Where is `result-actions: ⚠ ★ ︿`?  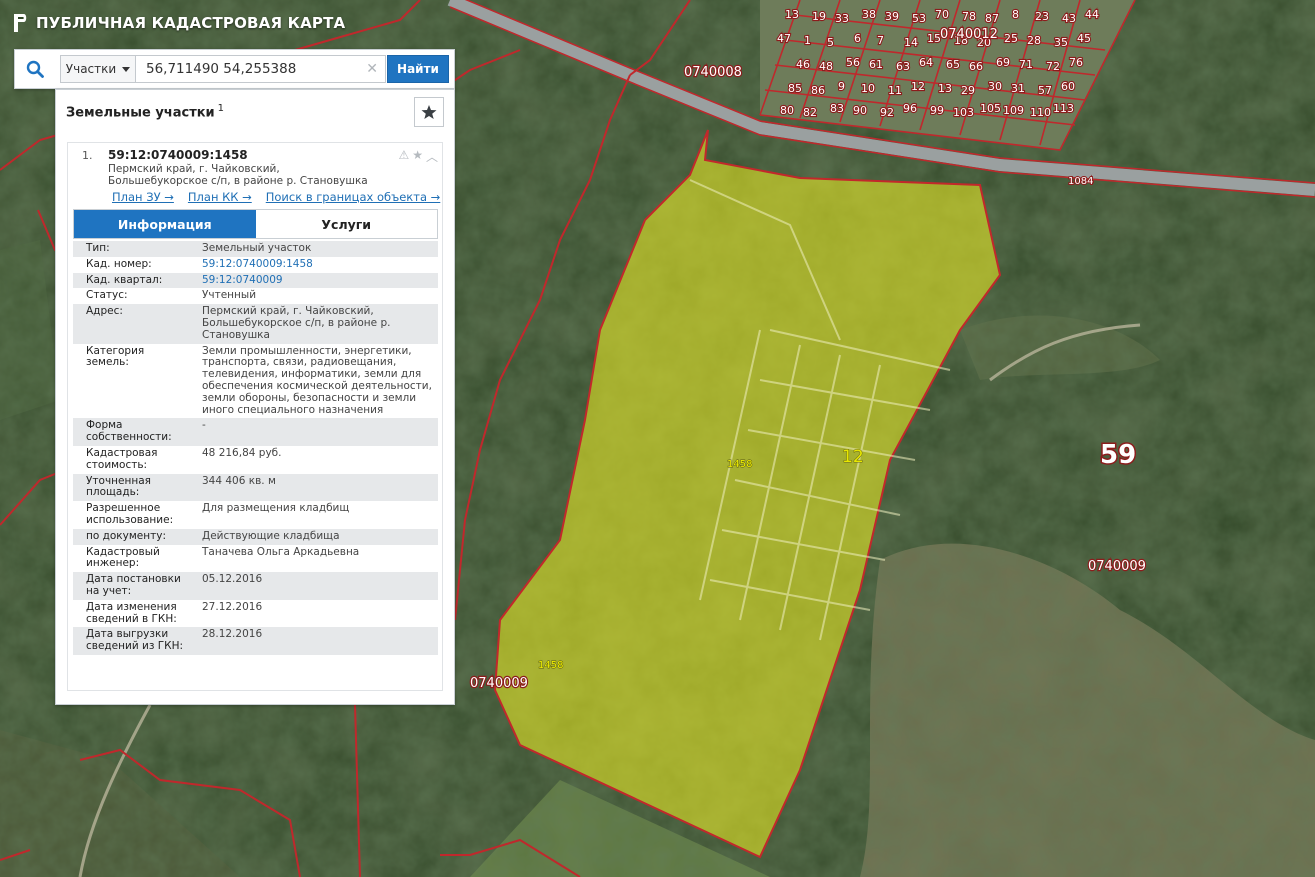 result-actions: ⚠ ★ ︿ is located at coordinates (418, 156).